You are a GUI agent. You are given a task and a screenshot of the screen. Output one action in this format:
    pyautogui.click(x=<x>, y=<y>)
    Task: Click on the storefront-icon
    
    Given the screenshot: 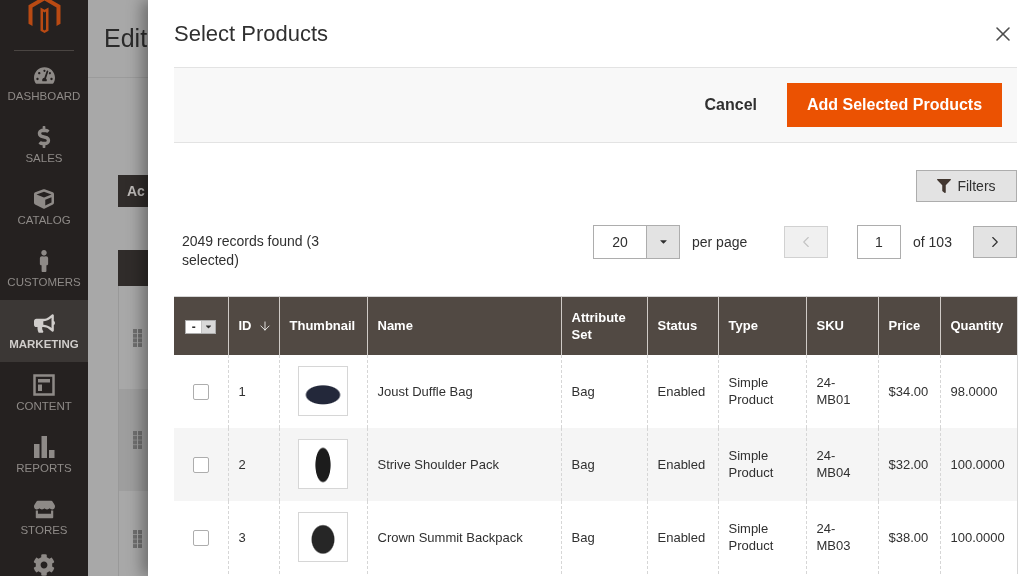 What is the action you would take?
    pyautogui.click(x=44, y=509)
    